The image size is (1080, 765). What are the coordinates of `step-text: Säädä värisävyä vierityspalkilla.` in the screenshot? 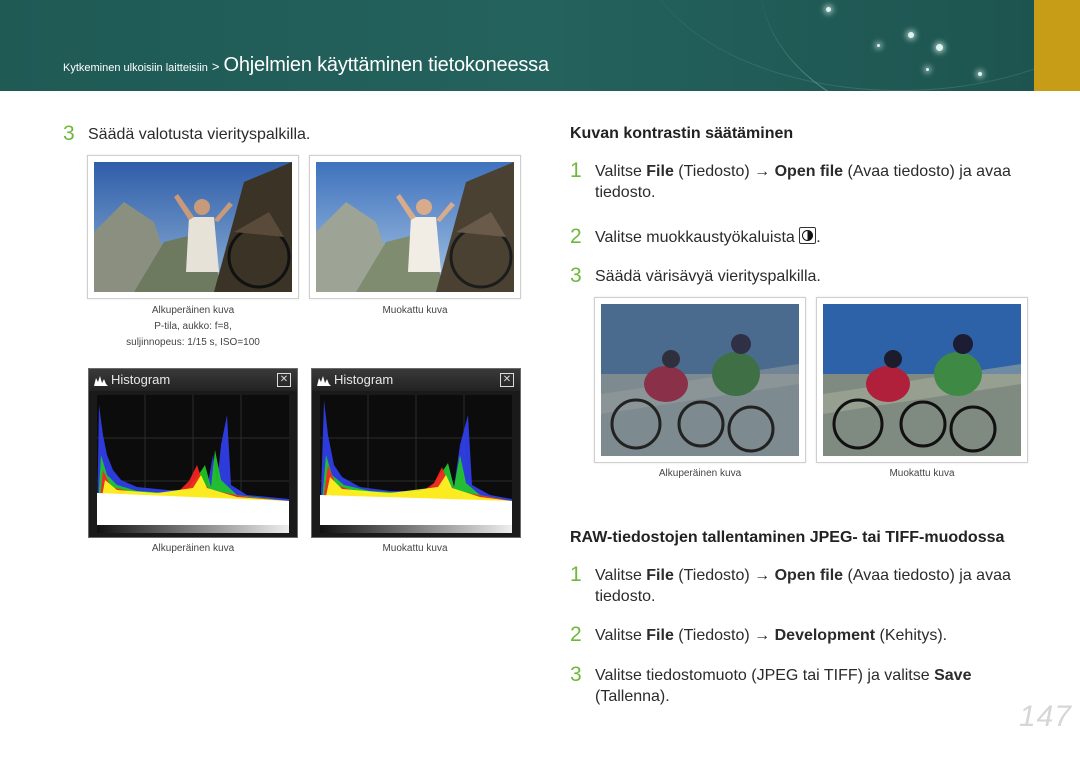 It's located at (708, 276).